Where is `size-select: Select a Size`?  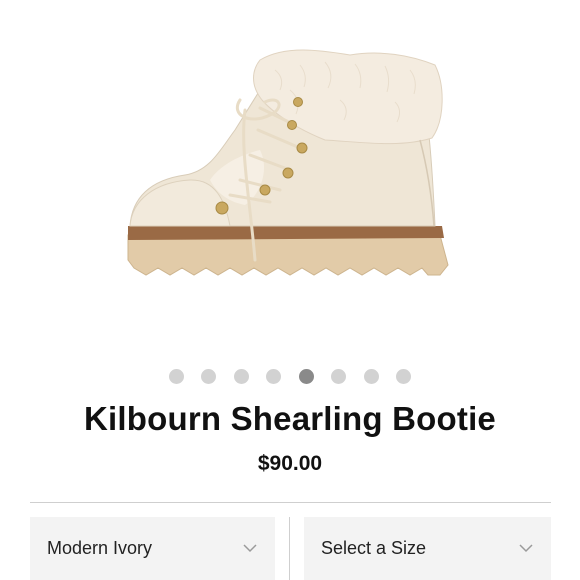
size-select: Select a Size is located at coordinates (427, 548).